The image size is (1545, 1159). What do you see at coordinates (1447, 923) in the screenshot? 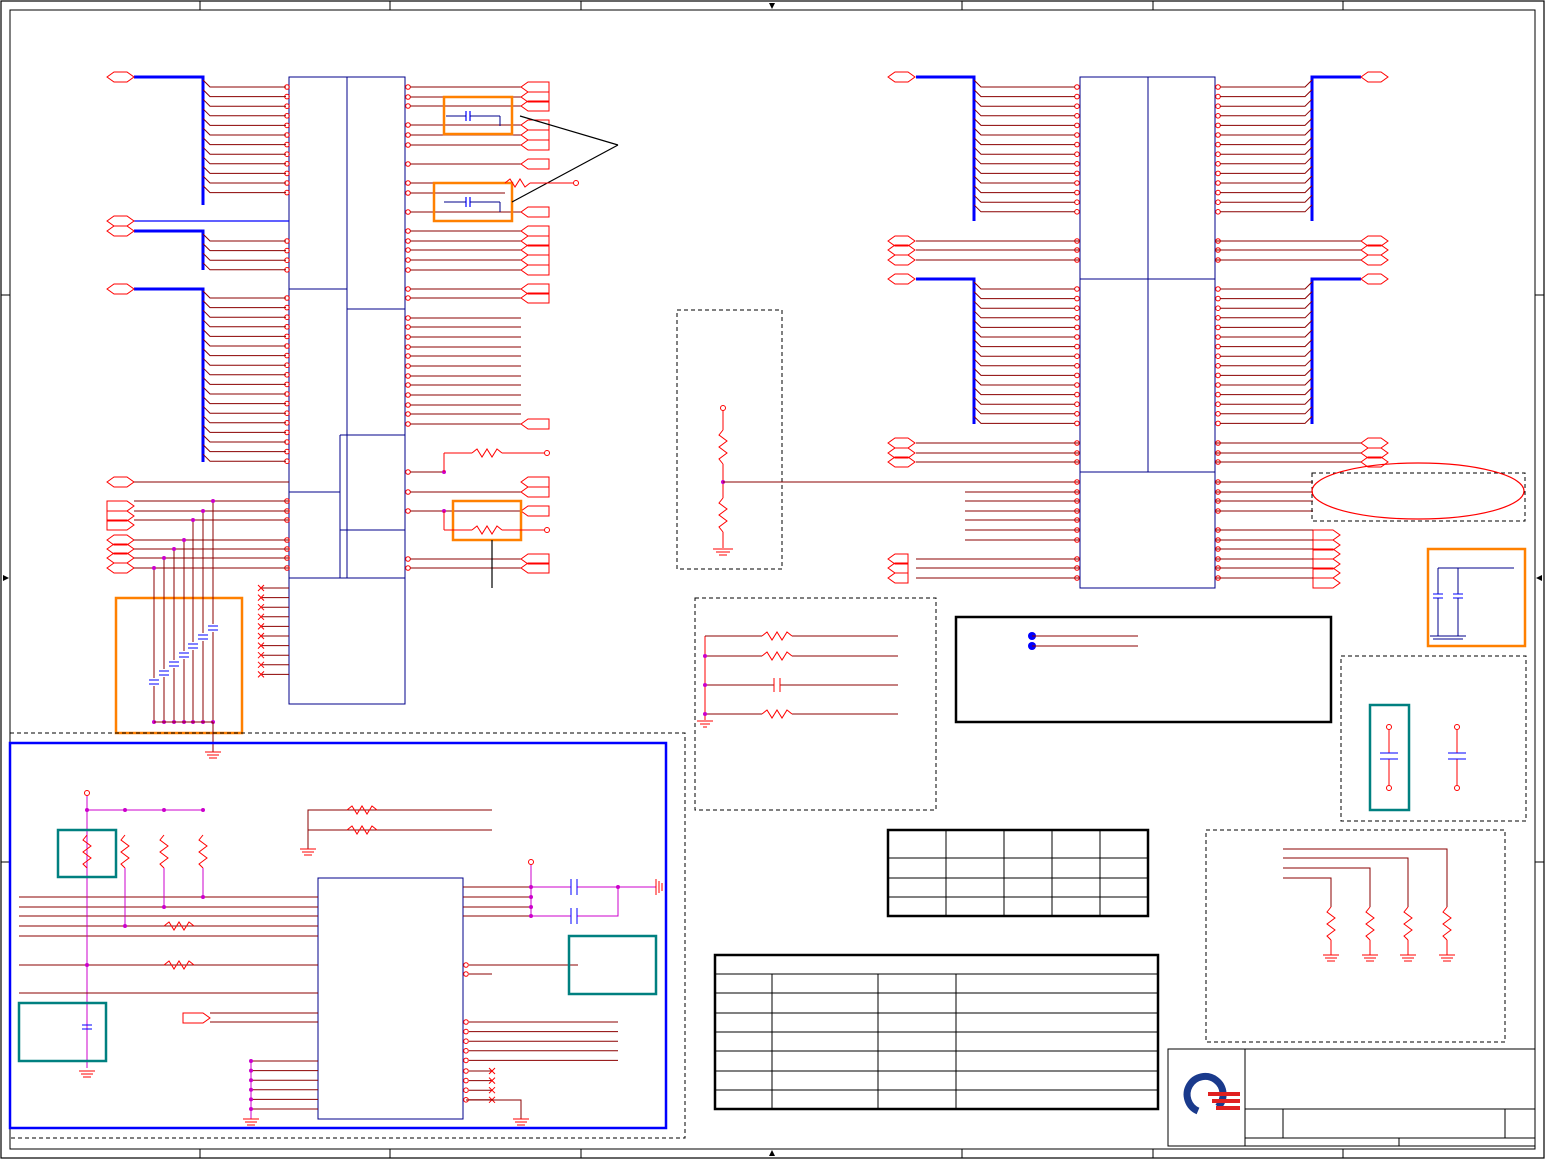
I see `resistor-icon` at bounding box center [1447, 923].